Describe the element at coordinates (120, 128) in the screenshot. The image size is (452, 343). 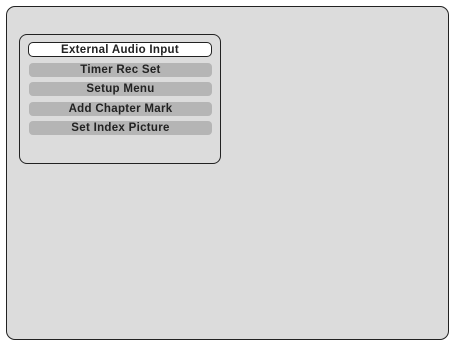
I see `menu-item-set-index-picture: Set Index Picture` at that location.